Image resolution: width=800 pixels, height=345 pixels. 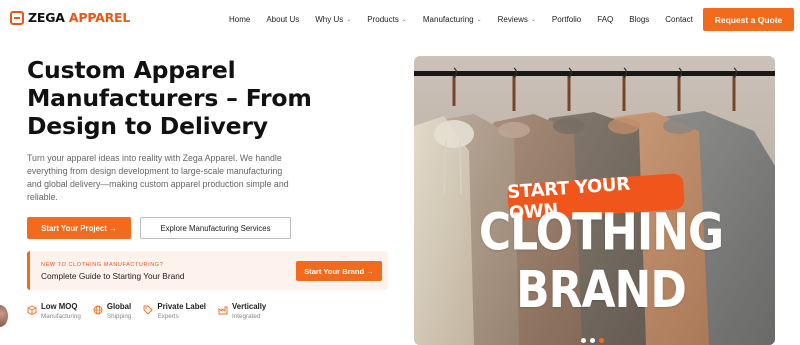 What do you see at coordinates (748, 19) in the screenshot?
I see `request-quote-button: Request a Quote` at bounding box center [748, 19].